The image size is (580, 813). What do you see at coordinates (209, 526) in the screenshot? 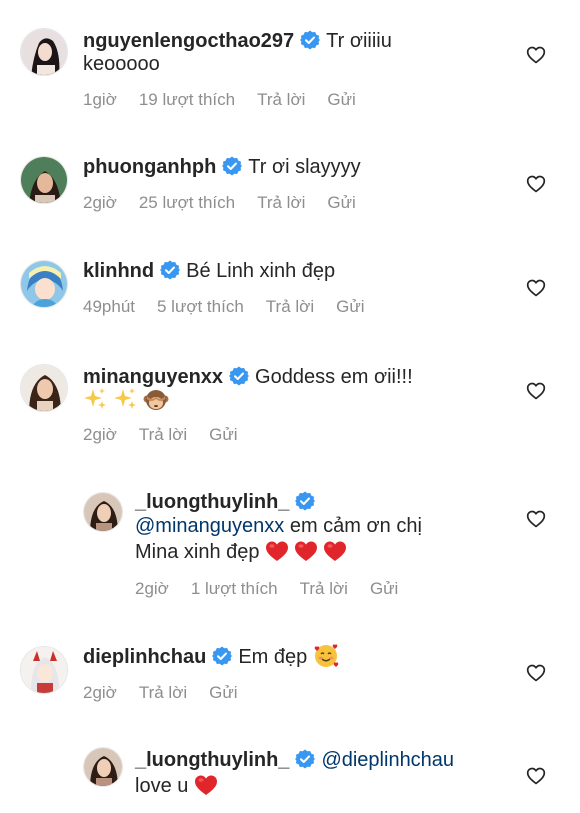
I see `mention-link: @minanguyenxx` at bounding box center [209, 526].